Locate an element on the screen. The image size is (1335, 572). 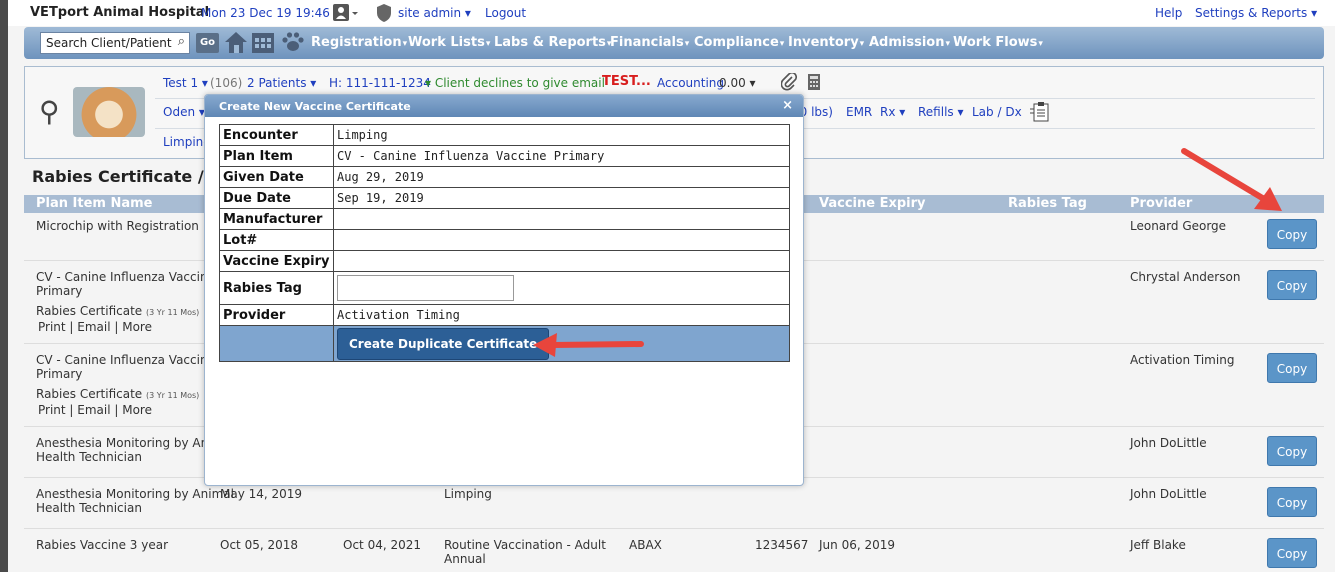
provider-value: Activation Timing is located at coordinates (561, 315).